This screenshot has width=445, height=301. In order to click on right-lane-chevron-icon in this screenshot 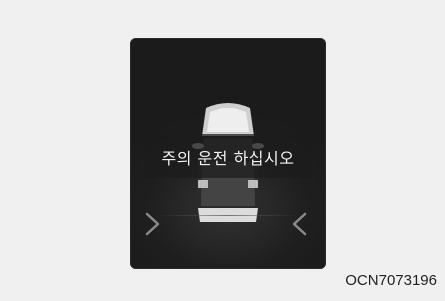, I will do `click(299, 224)`.